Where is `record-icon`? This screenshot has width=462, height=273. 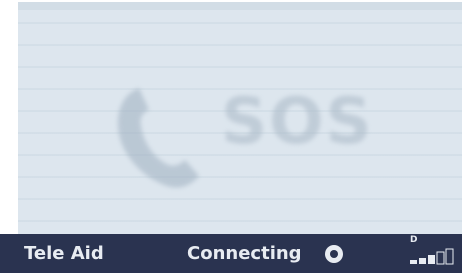 record-icon is located at coordinates (334, 254).